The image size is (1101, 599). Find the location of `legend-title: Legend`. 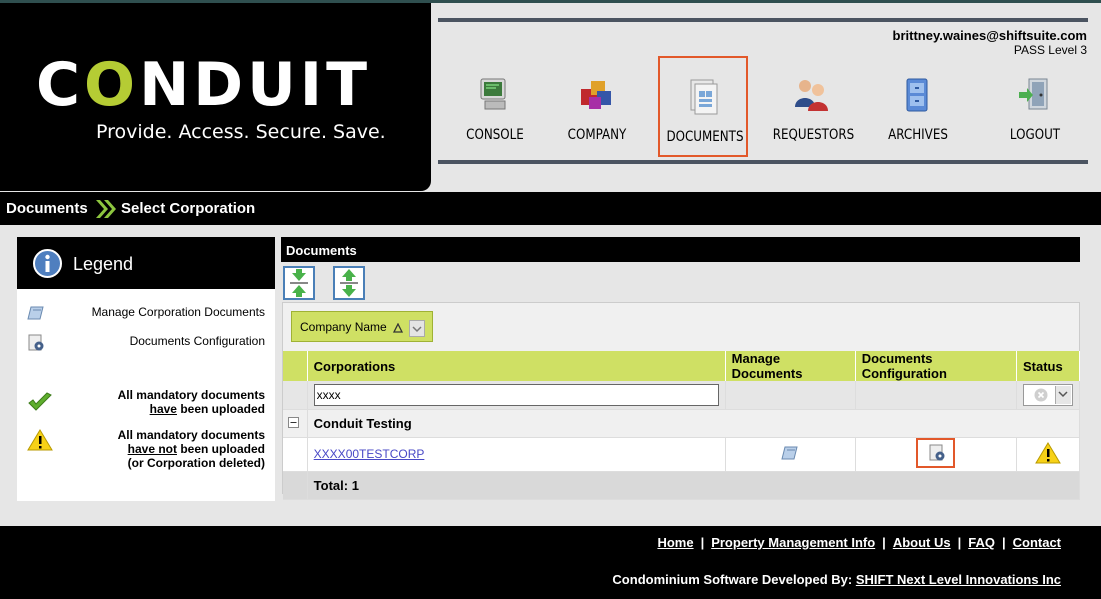

legend-title: Legend is located at coordinates (103, 264).